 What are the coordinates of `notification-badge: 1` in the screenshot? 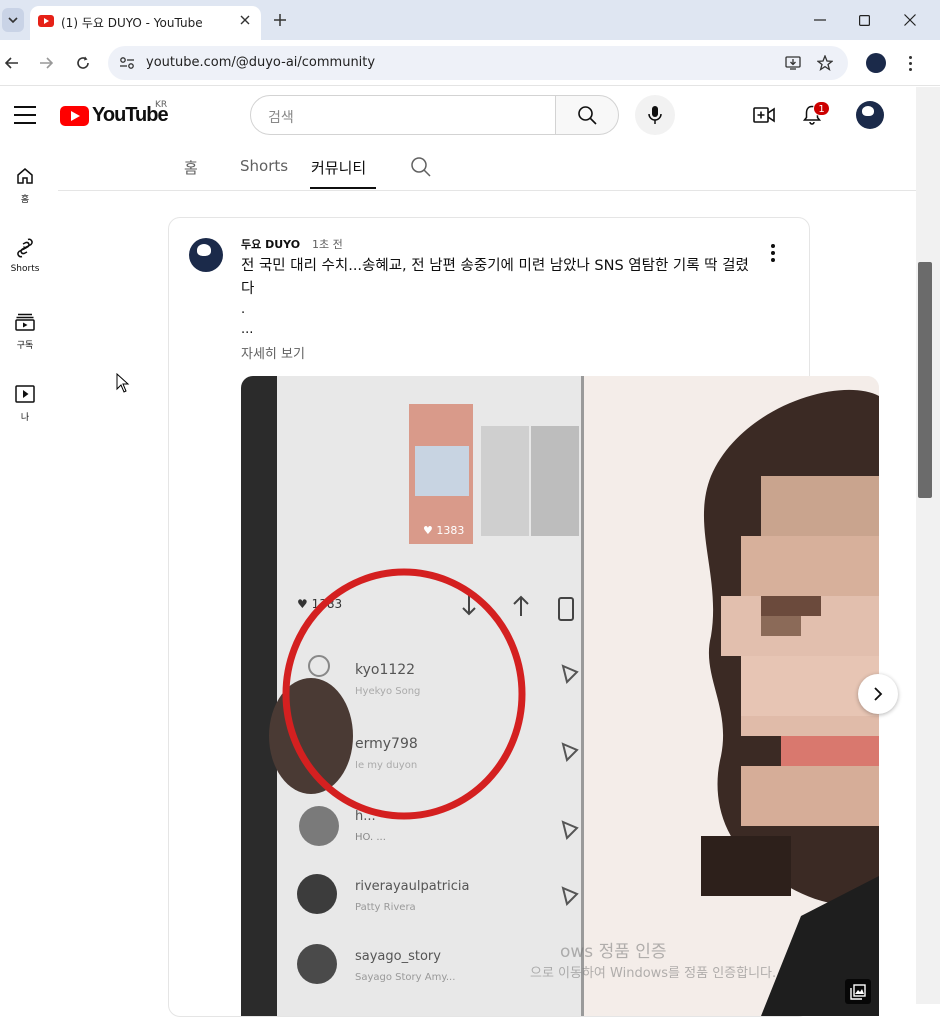 It's located at (821, 108).